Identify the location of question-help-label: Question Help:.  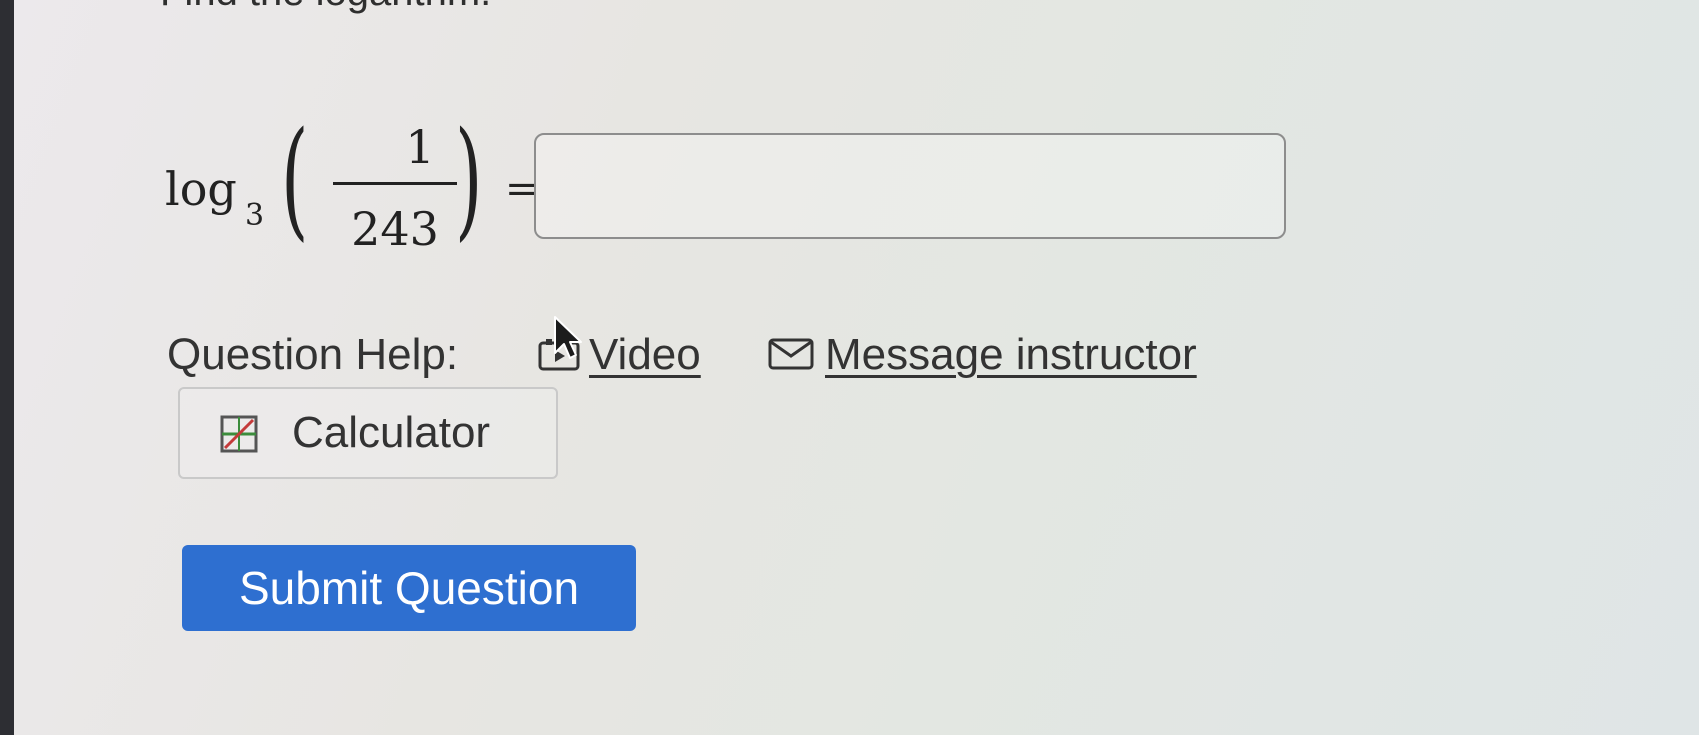
(313, 354).